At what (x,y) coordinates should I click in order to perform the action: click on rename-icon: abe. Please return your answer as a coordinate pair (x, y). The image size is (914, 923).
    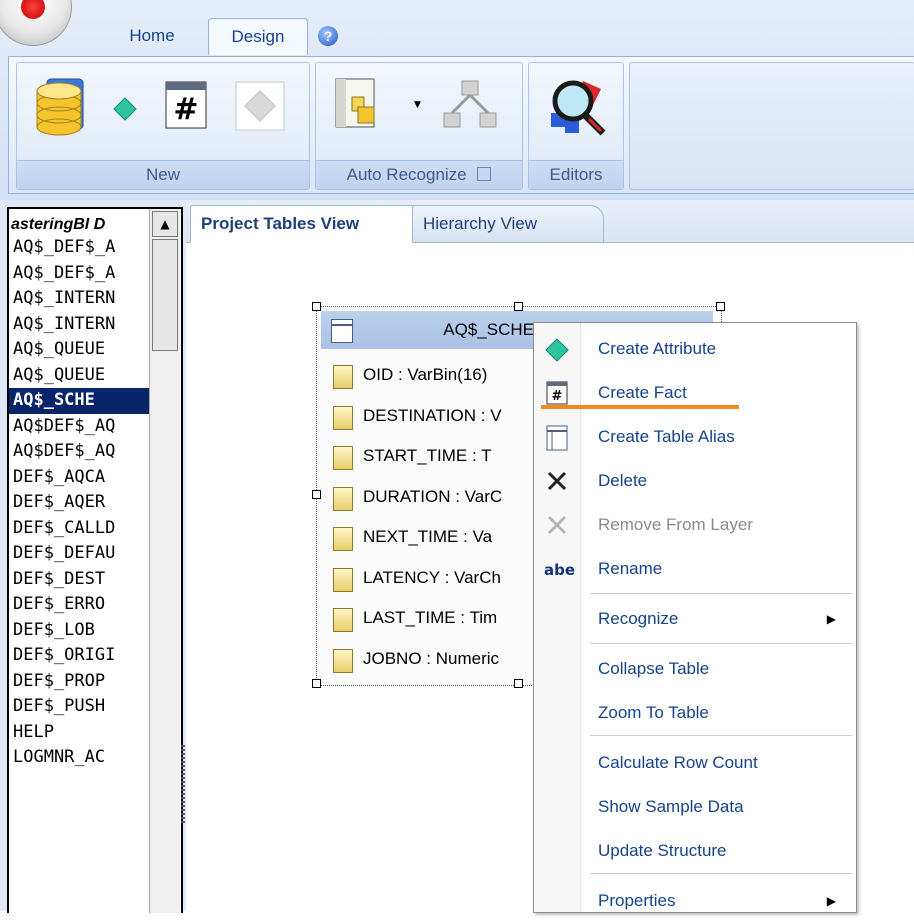
    Looking at the image, I should click on (560, 570).